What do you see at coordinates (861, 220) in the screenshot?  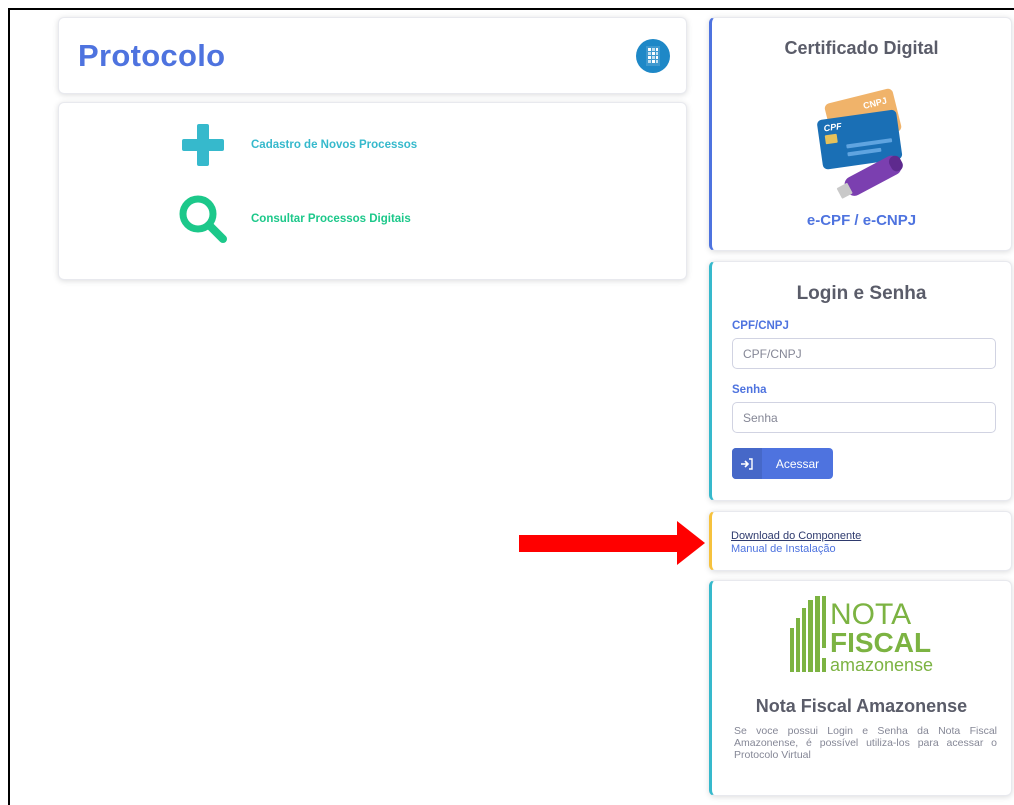 I see `ecpf-ecnpj-link: e-CPF / e-CNPJ` at bounding box center [861, 220].